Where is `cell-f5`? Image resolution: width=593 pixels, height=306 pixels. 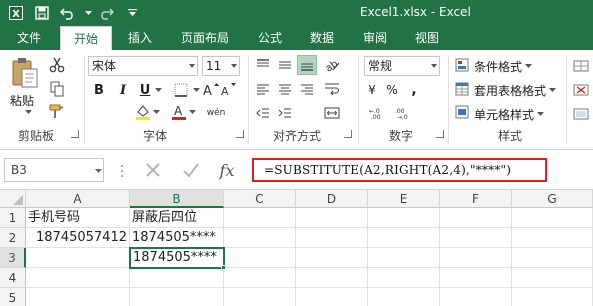 cell-f5 is located at coordinates (476, 297).